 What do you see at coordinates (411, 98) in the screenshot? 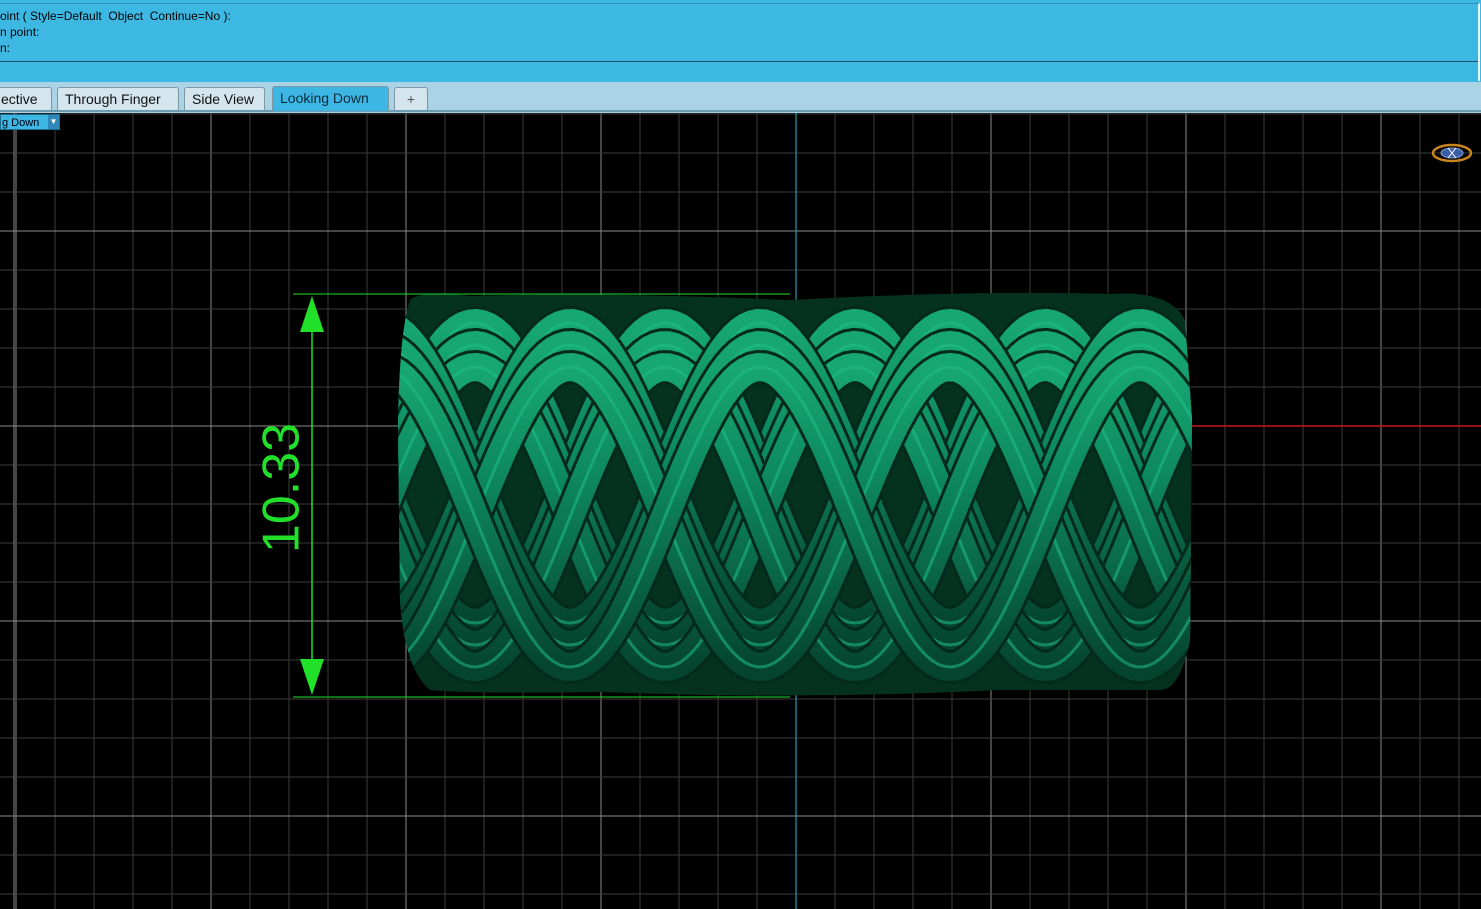
I see `add-tab-button: +` at bounding box center [411, 98].